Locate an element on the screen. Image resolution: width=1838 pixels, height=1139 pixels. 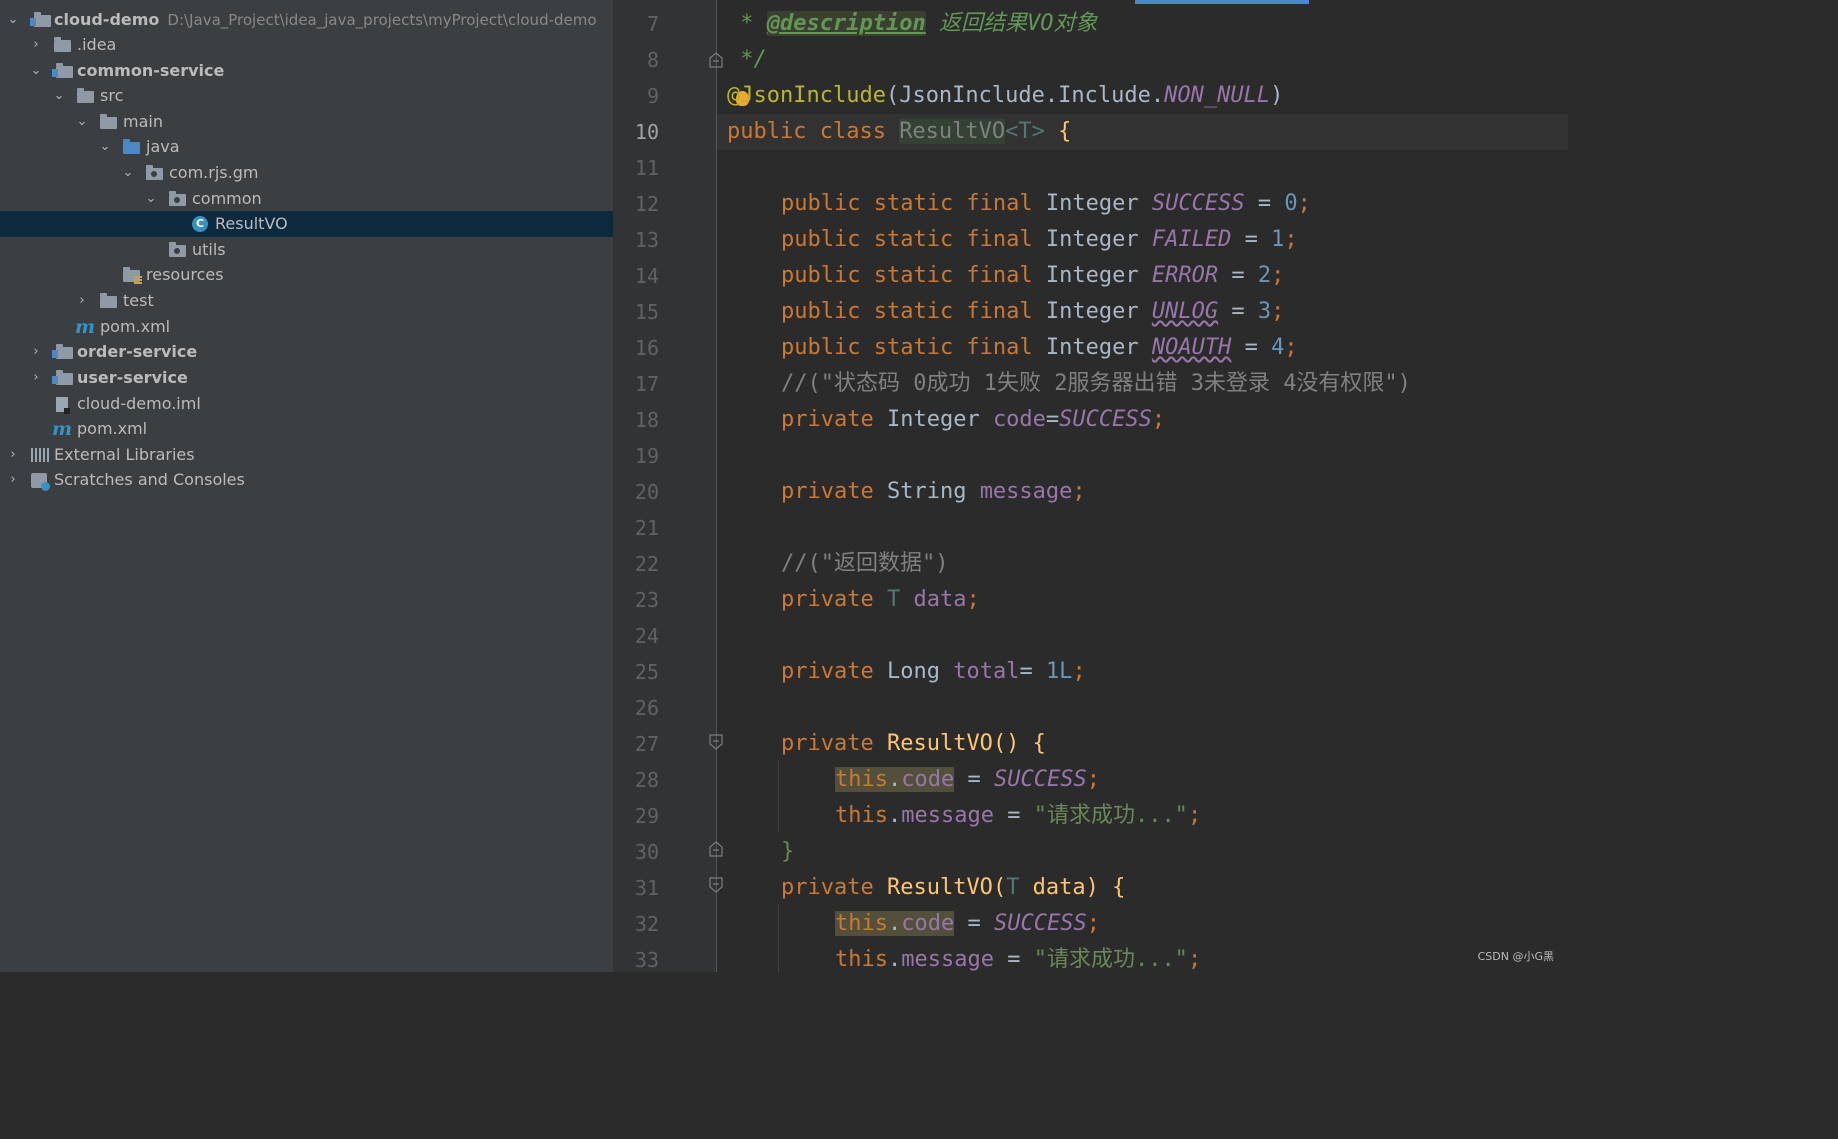
tree-row-test: › test is located at coordinates (306, 301).